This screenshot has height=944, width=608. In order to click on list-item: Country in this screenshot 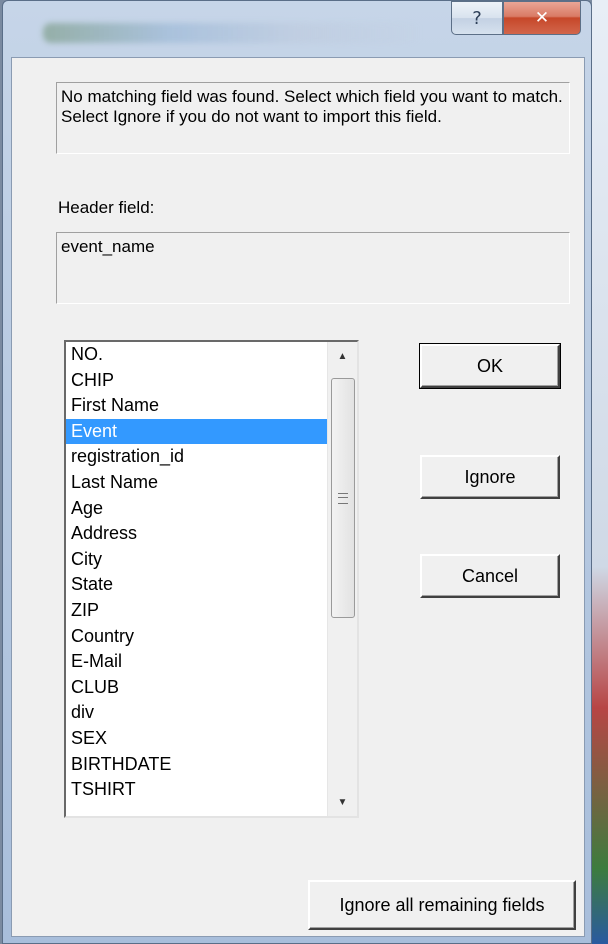, I will do `click(196, 637)`.